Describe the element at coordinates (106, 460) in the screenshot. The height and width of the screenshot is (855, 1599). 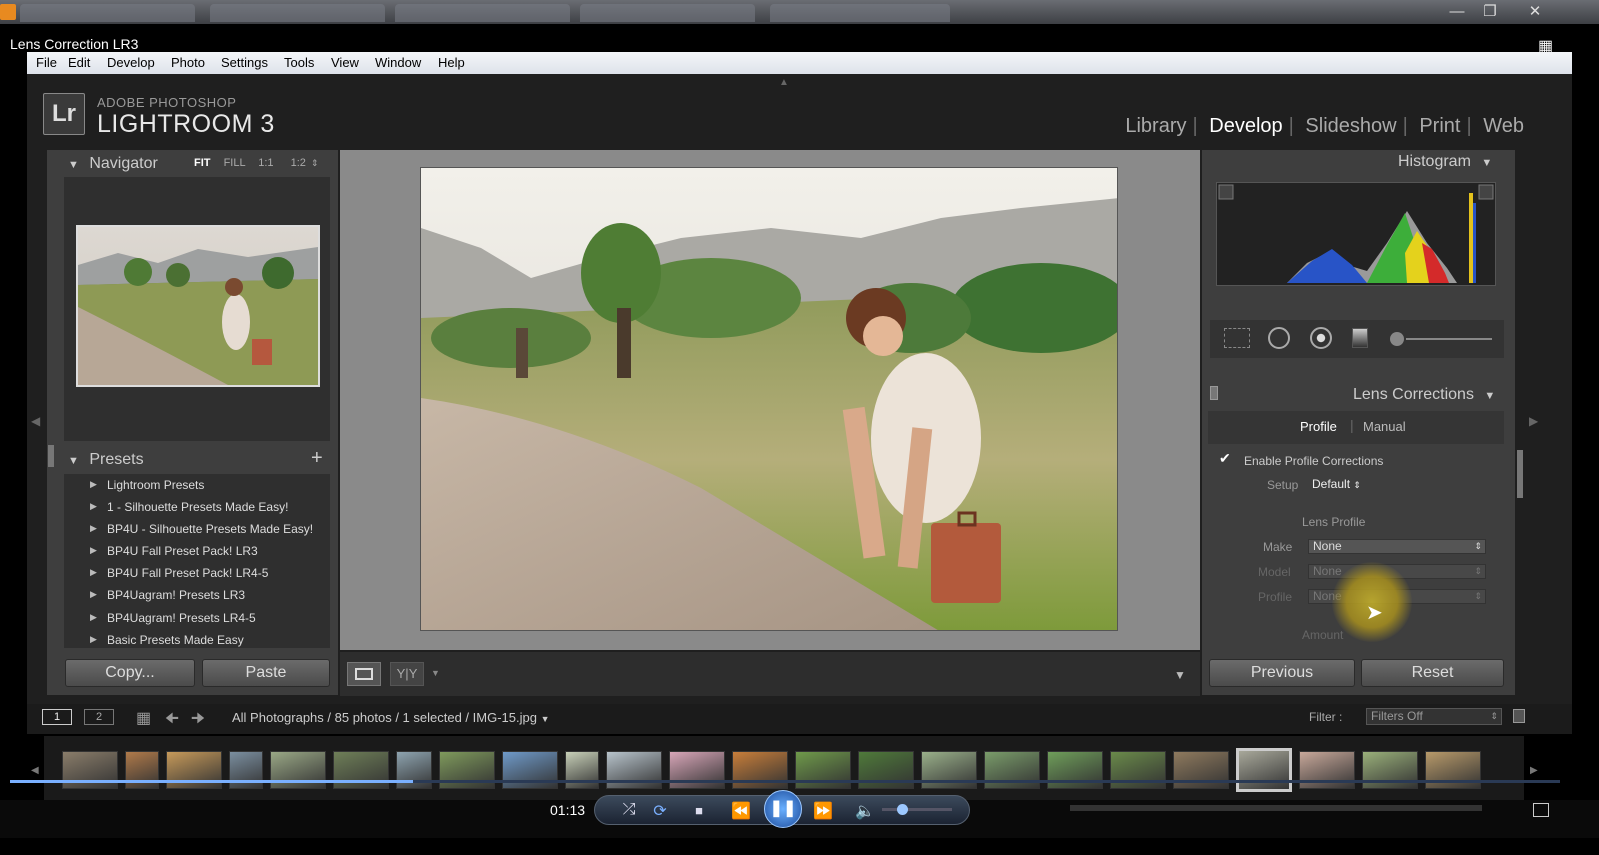
I see `presets-header: ▼ Presets` at that location.